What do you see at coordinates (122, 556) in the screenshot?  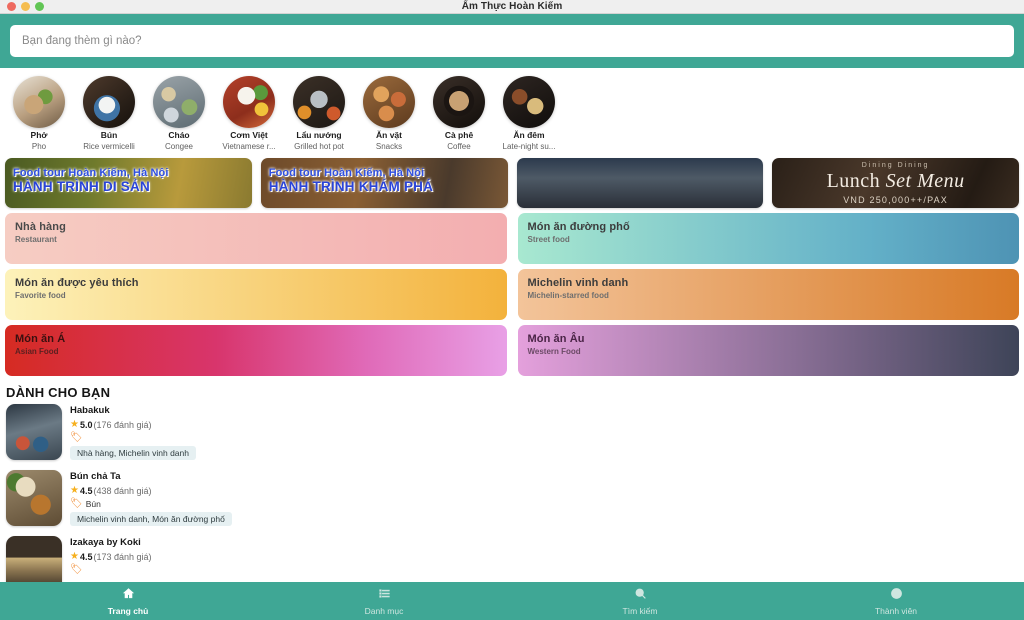 I see `review-count: (173 đánh giá)` at bounding box center [122, 556].